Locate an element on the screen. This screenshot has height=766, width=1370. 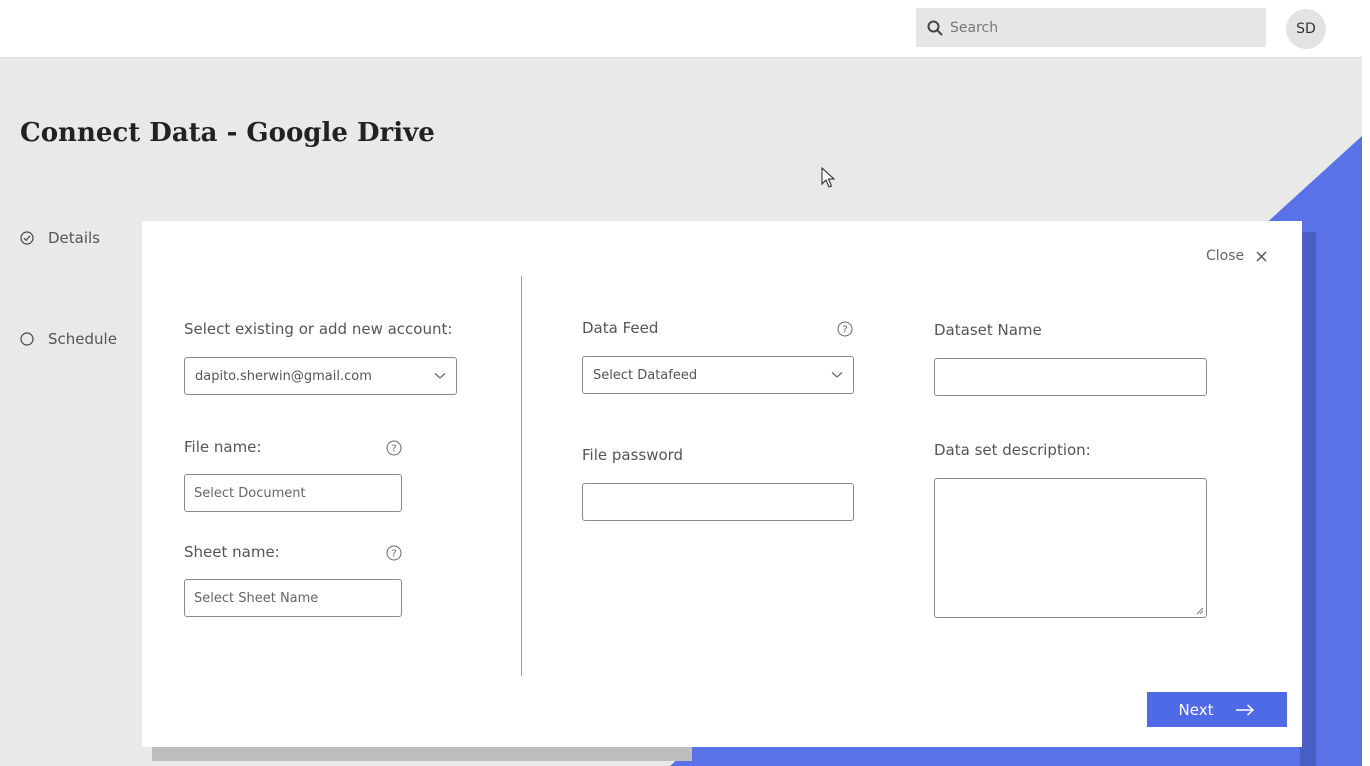
next-button: Next is located at coordinates (1217, 709).